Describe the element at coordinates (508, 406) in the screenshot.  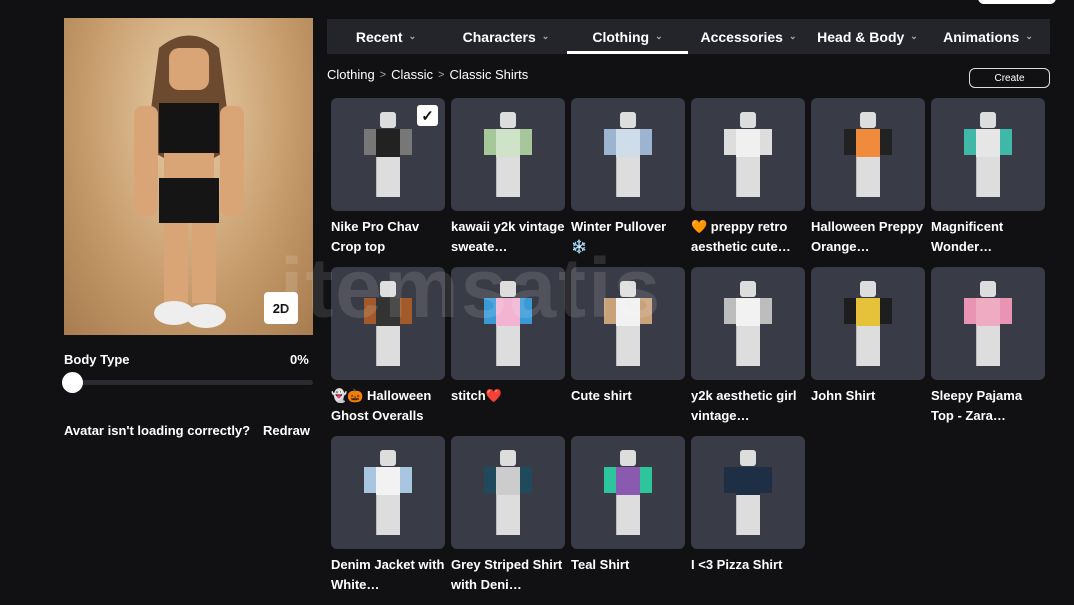
I see `item-title: stitch❤️` at that location.